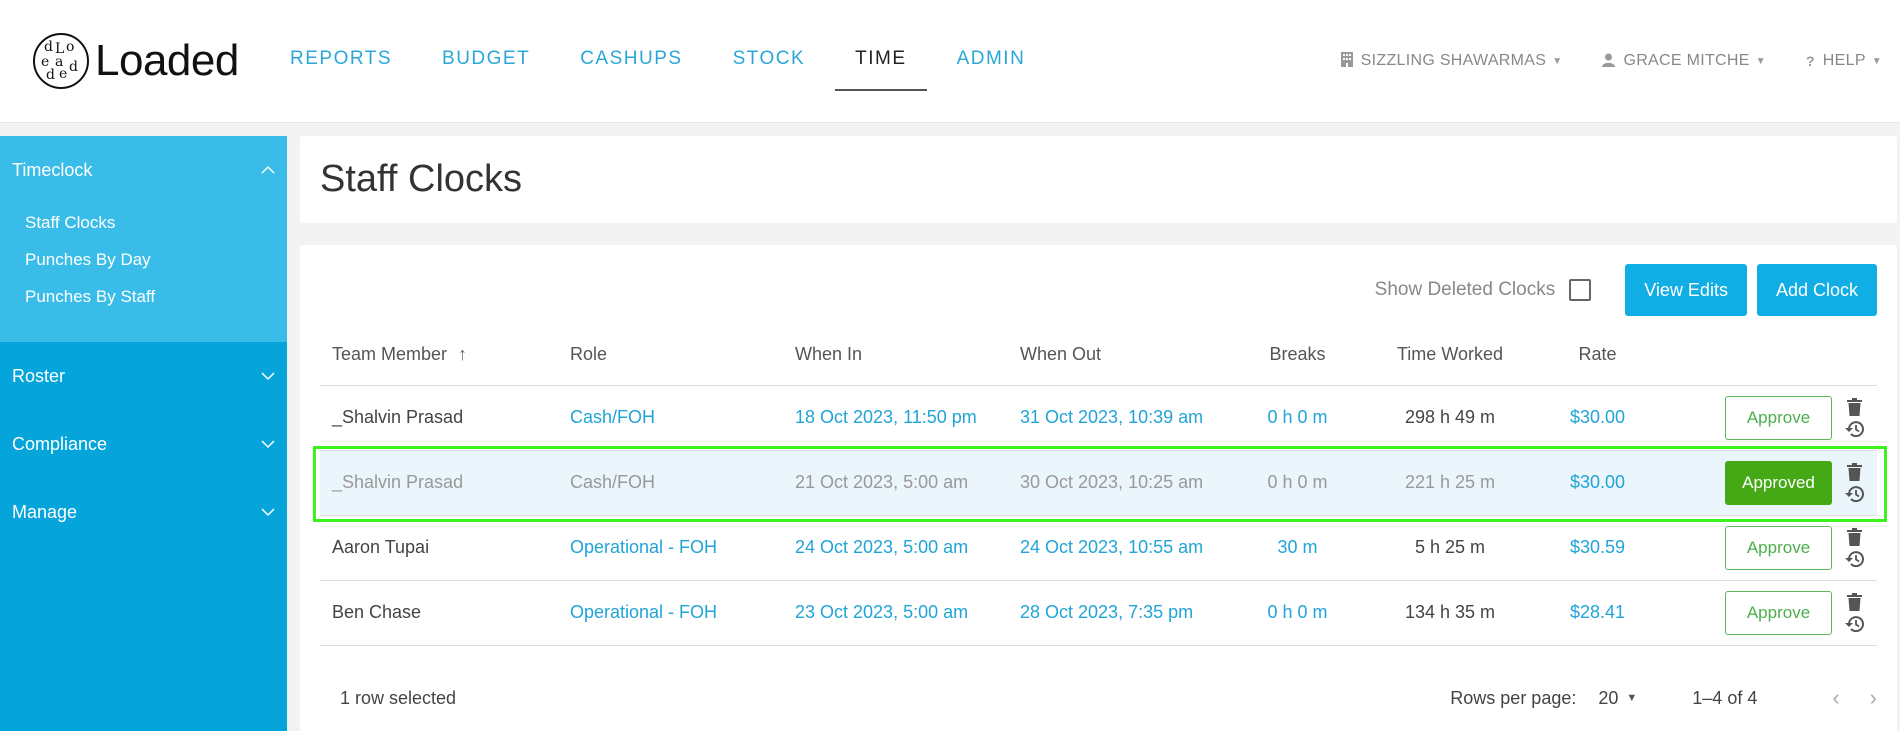 The width and height of the screenshot is (1900, 731). Describe the element at coordinates (1684, 61) in the screenshot. I see `user-menu: GRACE MITCHE ▼` at that location.